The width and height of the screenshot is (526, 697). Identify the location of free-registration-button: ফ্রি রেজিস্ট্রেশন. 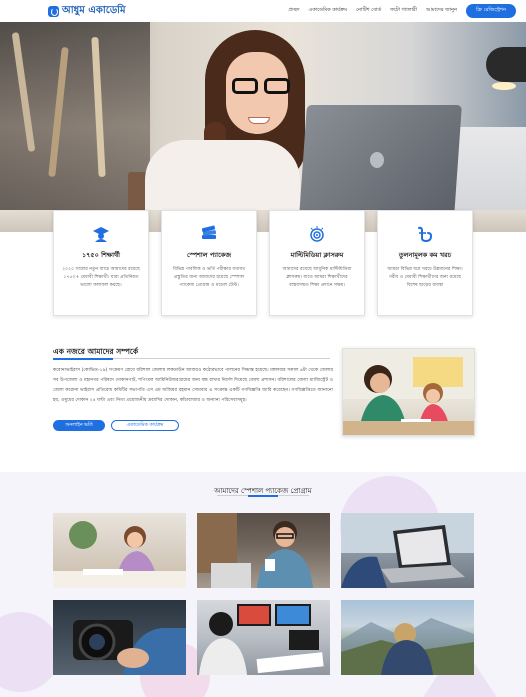
(491, 11).